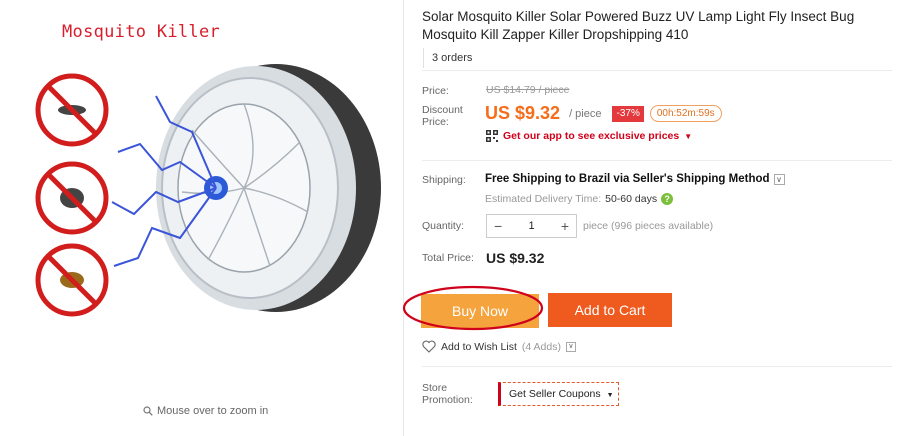 Image resolution: width=904 pixels, height=436 pixels. Describe the element at coordinates (443, 226) in the screenshot. I see `quantity-label: Quantity:` at that location.